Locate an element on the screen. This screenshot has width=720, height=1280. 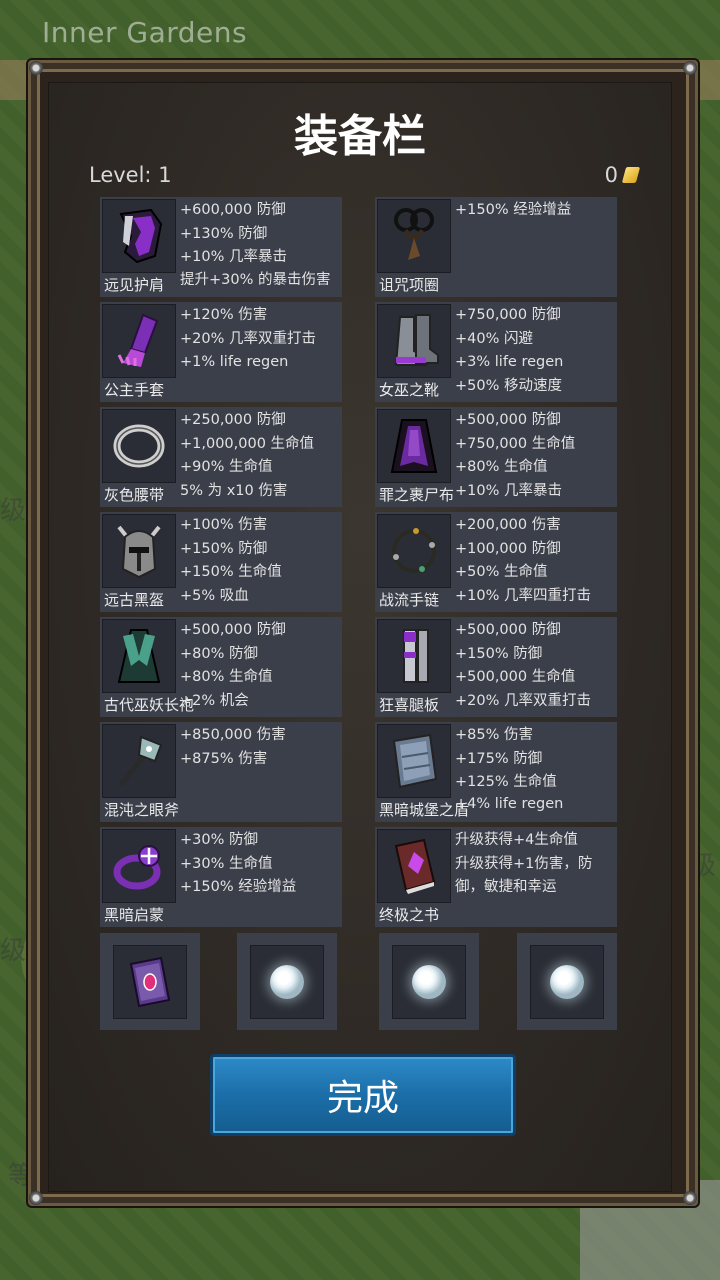
stat-line: +150% 生命值 is located at coordinates (231, 572).